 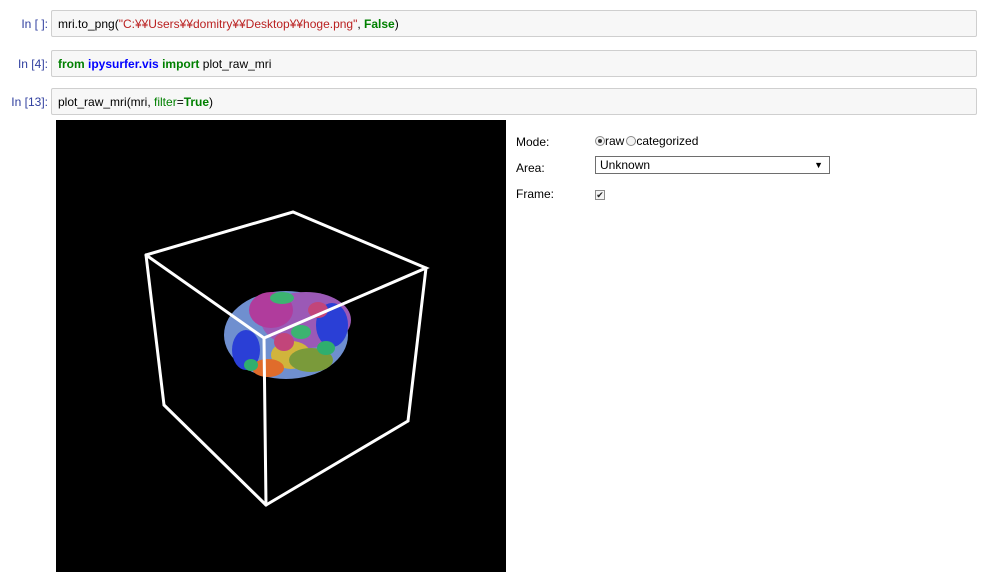 I want to click on code-module: ipysurfer.vis, so click(x=123, y=64).